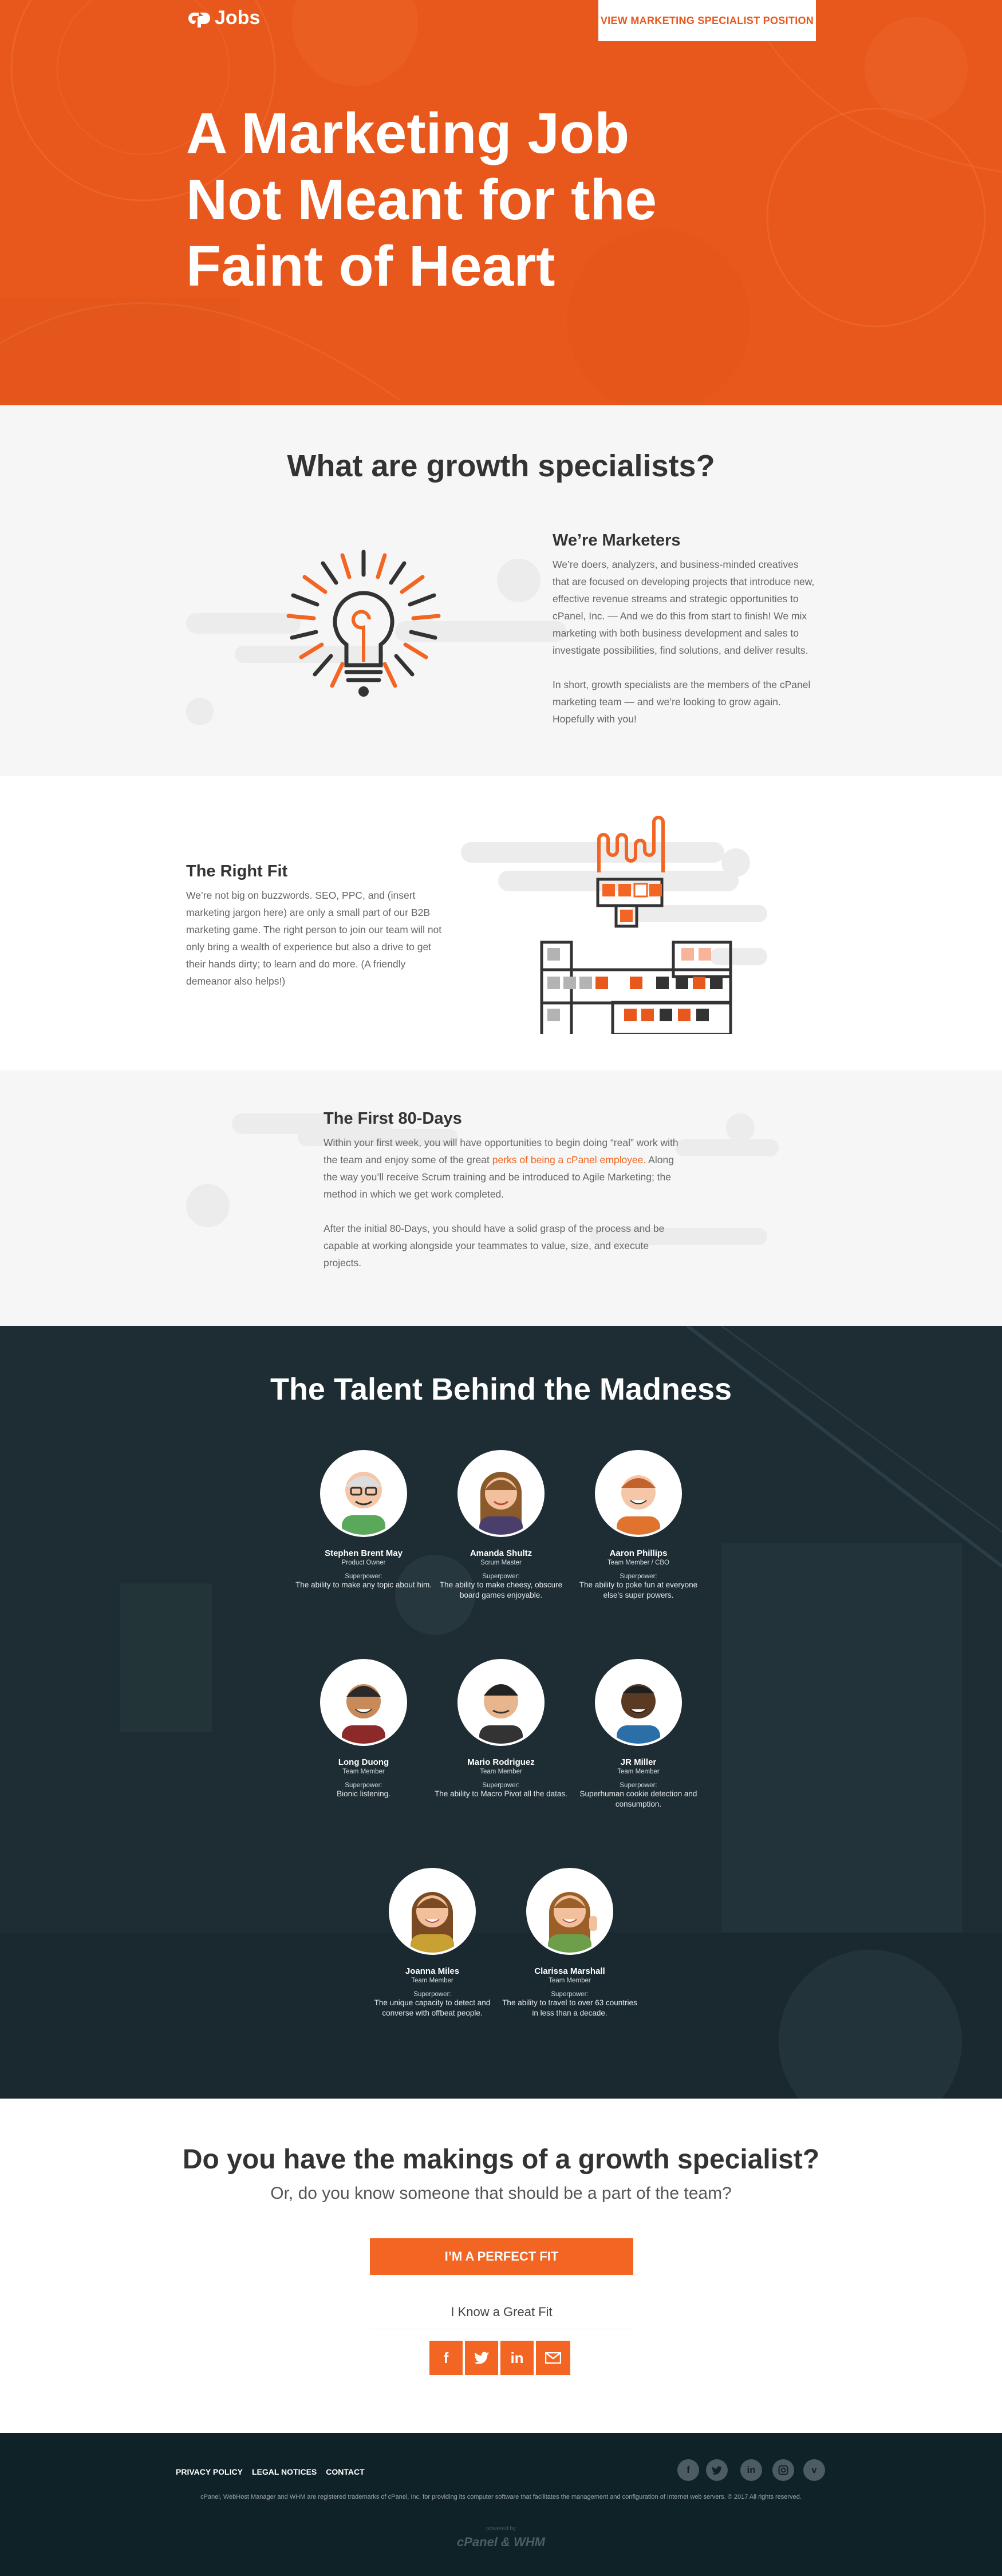  I want to click on member-name: Amanda Shultz, so click(501, 1553).